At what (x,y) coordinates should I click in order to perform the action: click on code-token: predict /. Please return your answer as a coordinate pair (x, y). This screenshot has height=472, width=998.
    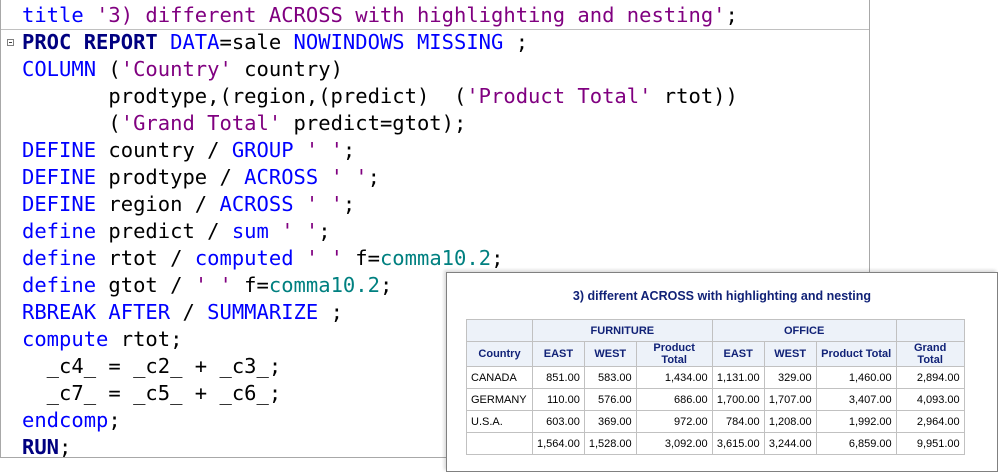
    Looking at the image, I should click on (164, 231).